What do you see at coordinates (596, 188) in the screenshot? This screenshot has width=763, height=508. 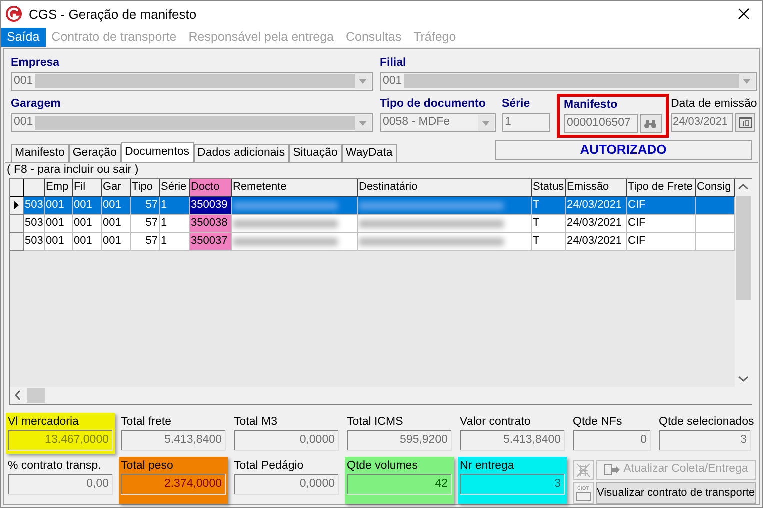 I see `column-header: Emissão` at bounding box center [596, 188].